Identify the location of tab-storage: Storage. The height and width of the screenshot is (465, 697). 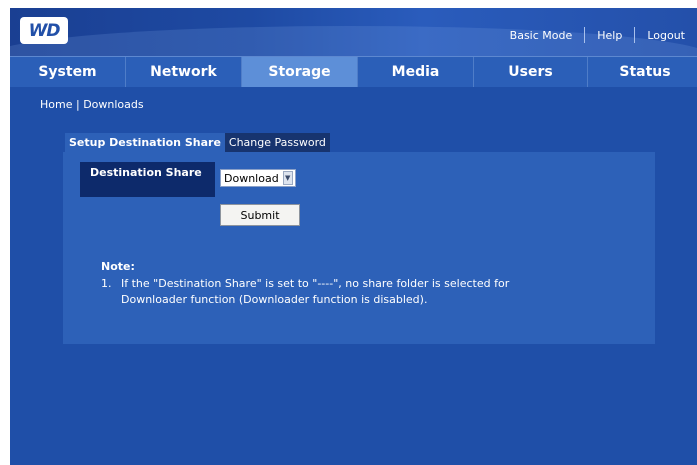
(300, 72).